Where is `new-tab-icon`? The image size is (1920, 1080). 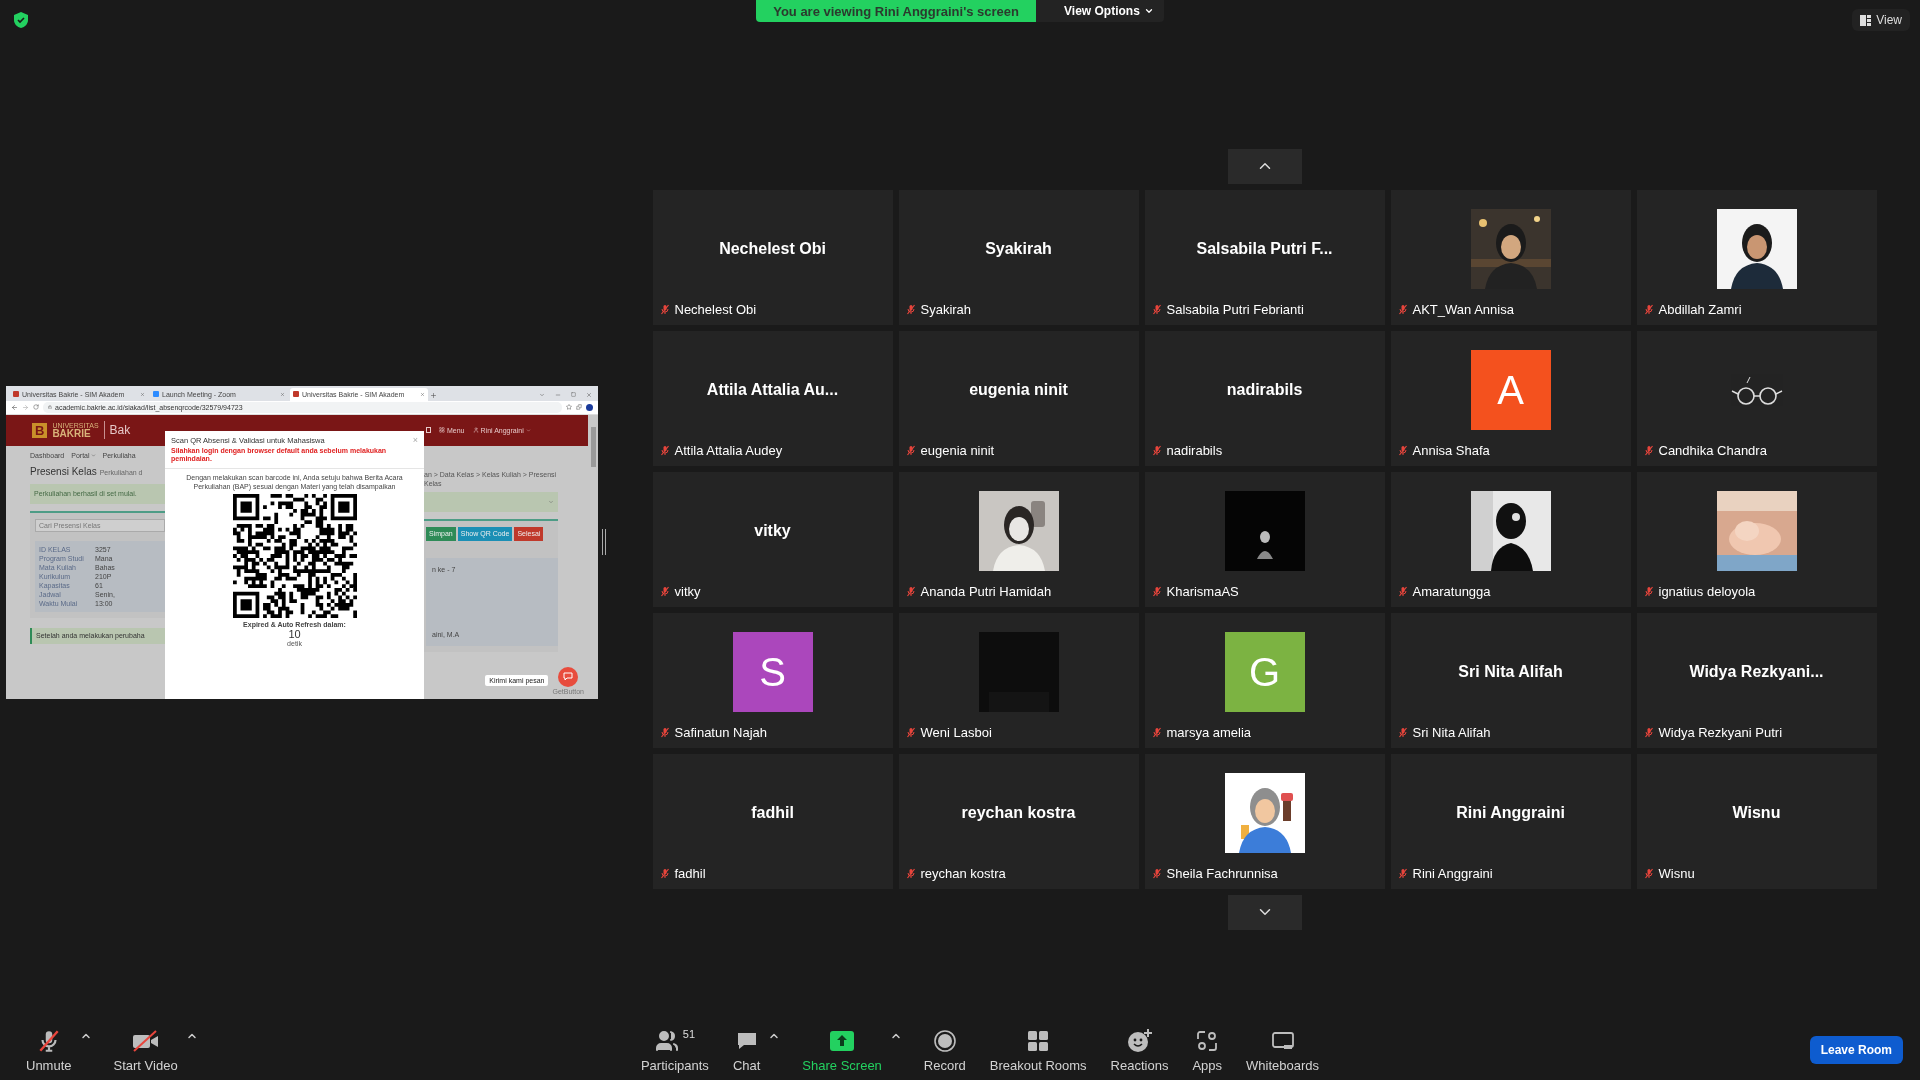 new-tab-icon is located at coordinates (433, 395).